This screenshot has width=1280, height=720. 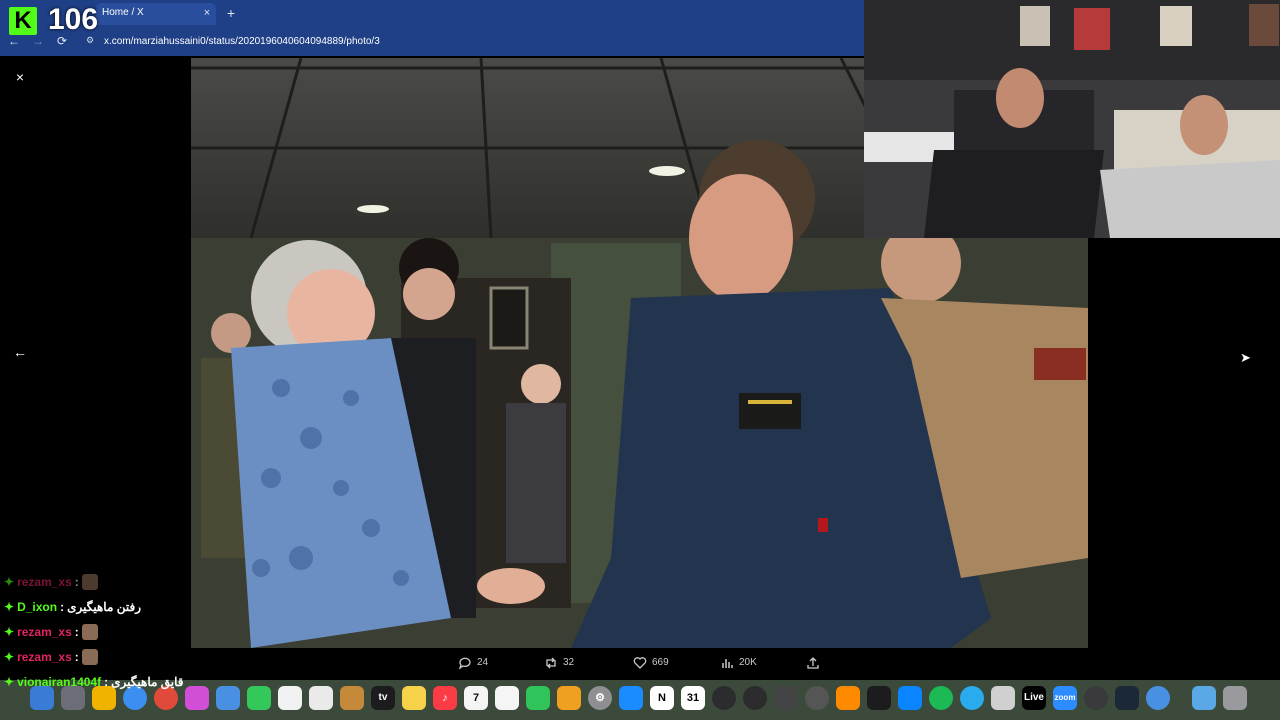 I want to click on facetime-icon, so click(x=259, y=698).